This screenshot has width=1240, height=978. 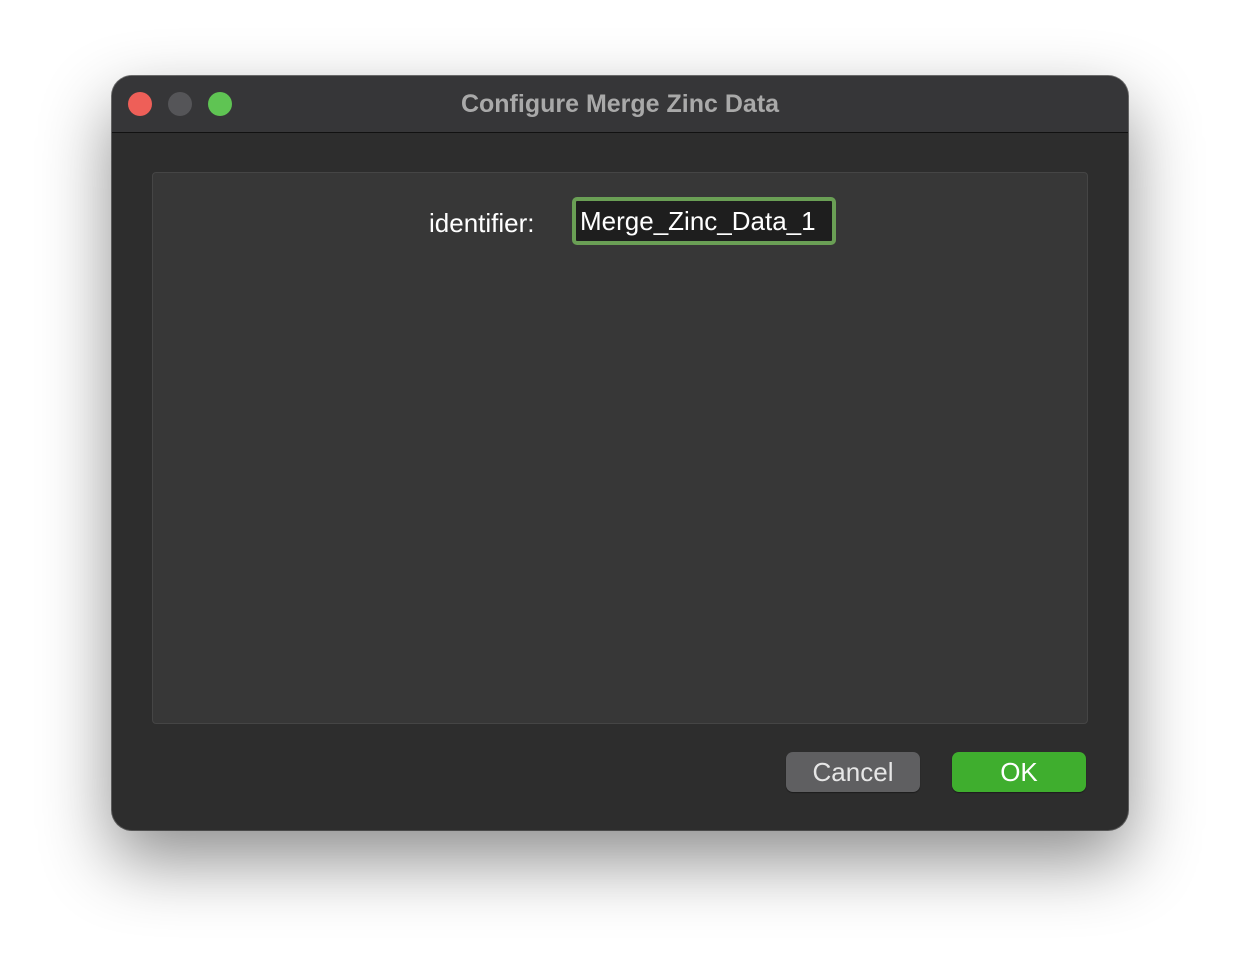 I want to click on title-bar: Configure Merge Zinc Data, so click(x=620, y=104).